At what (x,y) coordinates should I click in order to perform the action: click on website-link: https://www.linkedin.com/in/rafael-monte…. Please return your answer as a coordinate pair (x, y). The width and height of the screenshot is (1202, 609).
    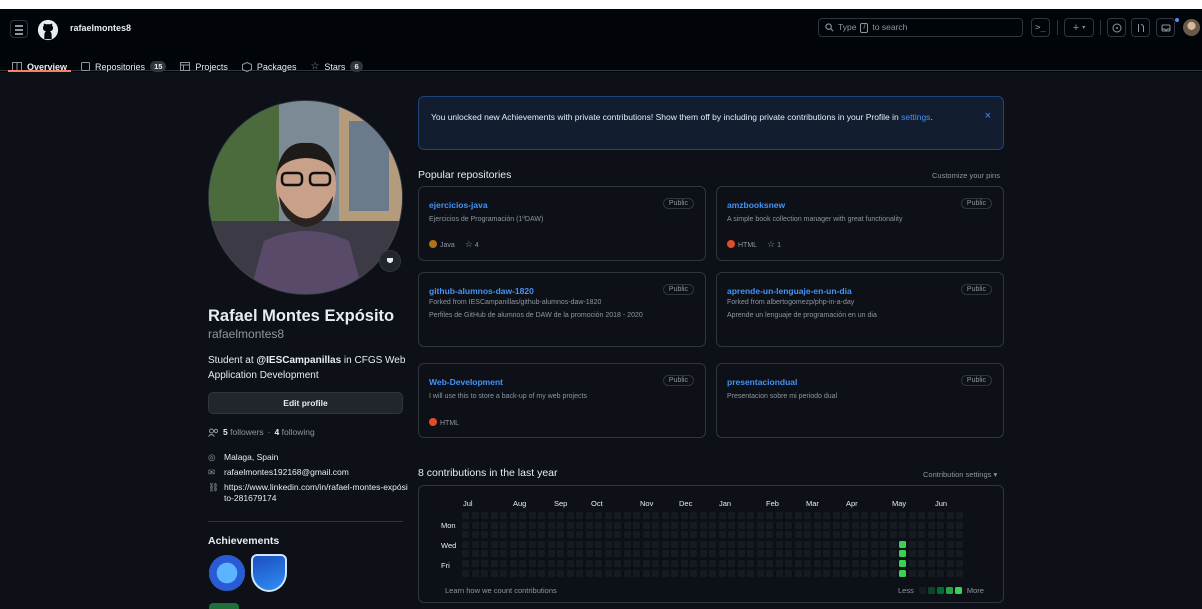
    Looking at the image, I should click on (316, 493).